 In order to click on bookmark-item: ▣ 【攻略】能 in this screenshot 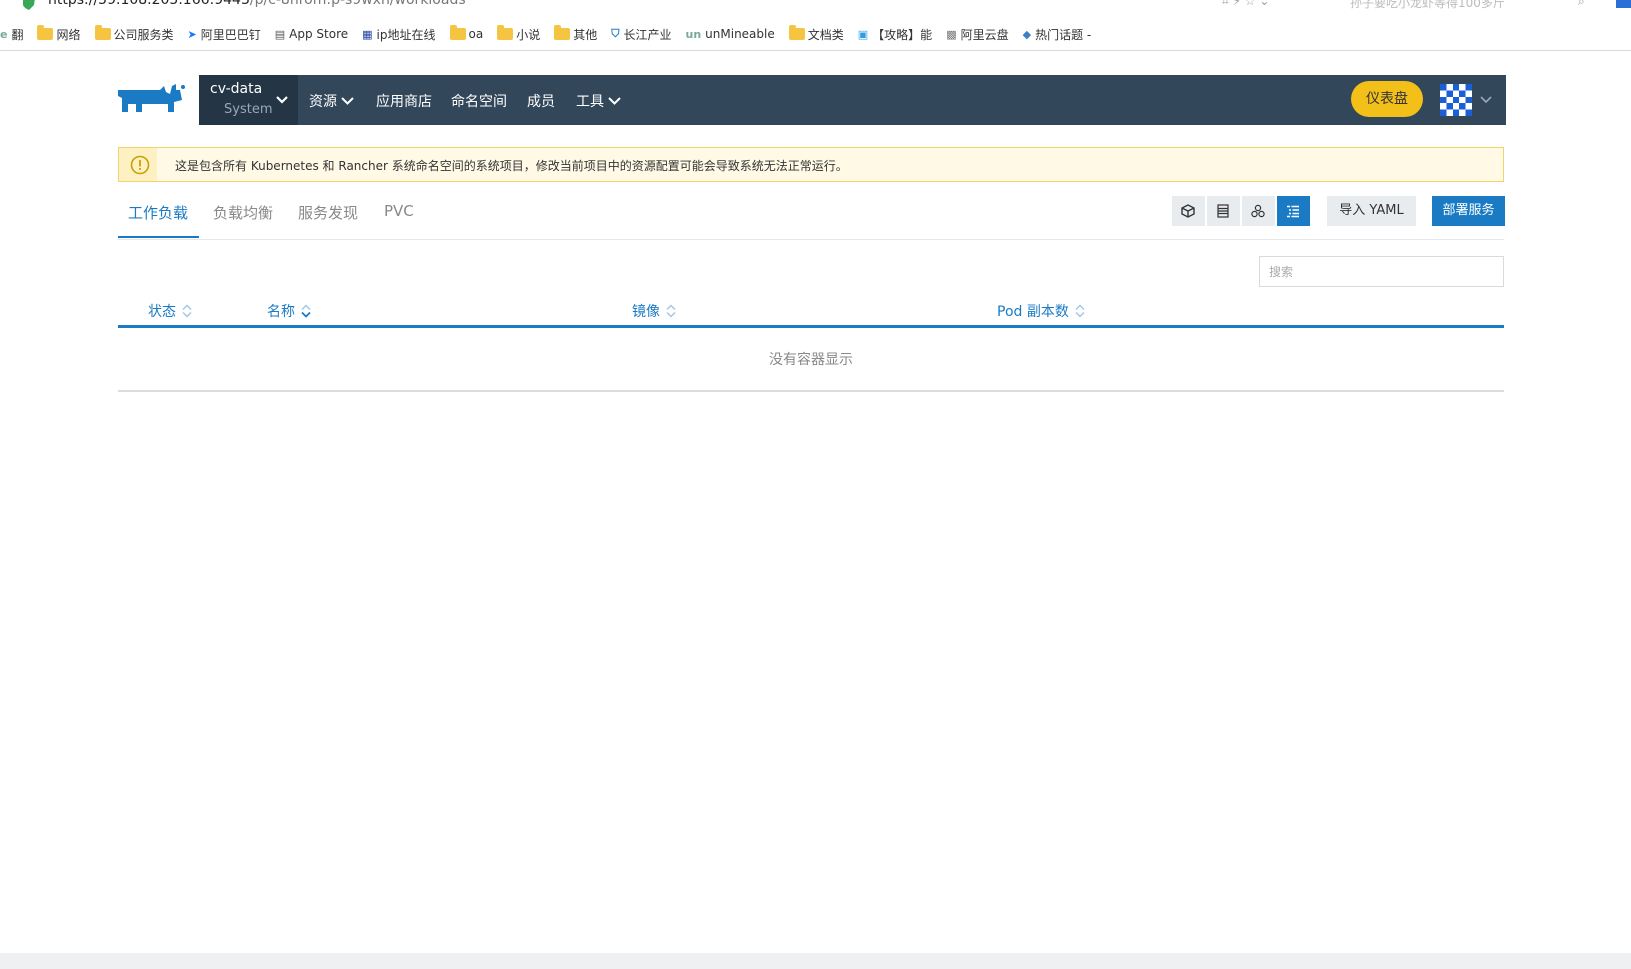, I will do `click(895, 34)`.